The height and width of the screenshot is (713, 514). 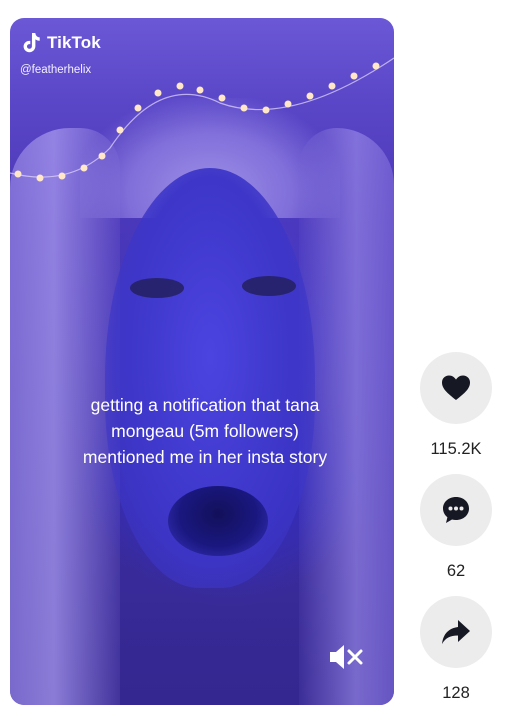 I want to click on comment-action: 62, so click(x=456, y=527).